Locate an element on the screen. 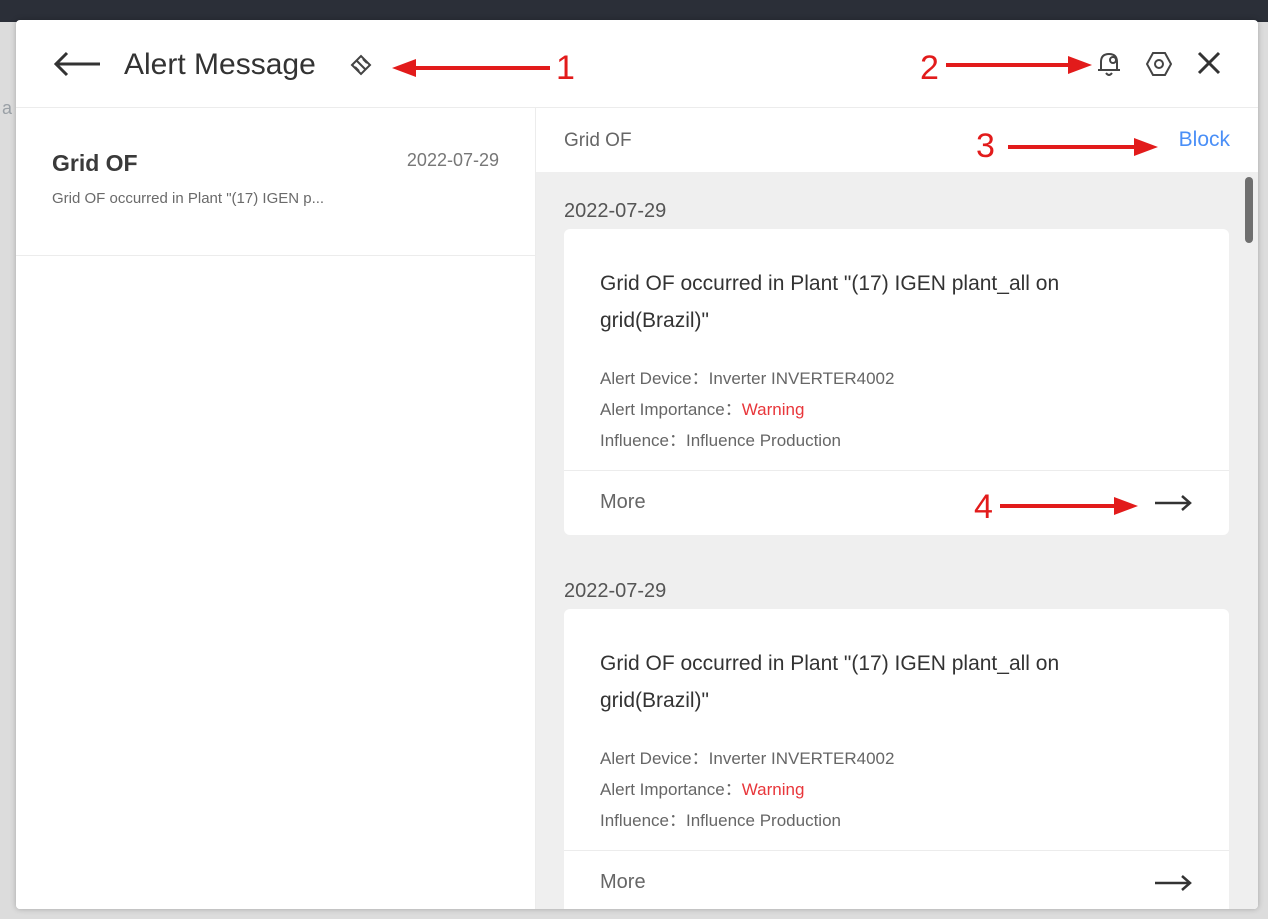  list-item-date: 2022-07-29 is located at coordinates (452, 160).